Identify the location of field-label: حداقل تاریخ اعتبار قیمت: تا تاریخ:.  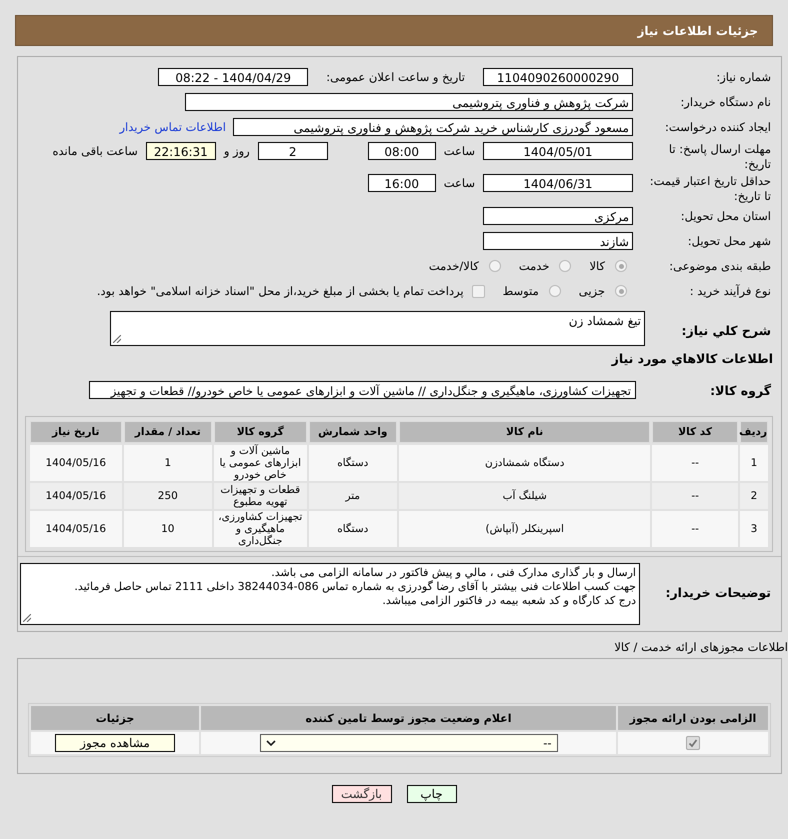
(710, 189).